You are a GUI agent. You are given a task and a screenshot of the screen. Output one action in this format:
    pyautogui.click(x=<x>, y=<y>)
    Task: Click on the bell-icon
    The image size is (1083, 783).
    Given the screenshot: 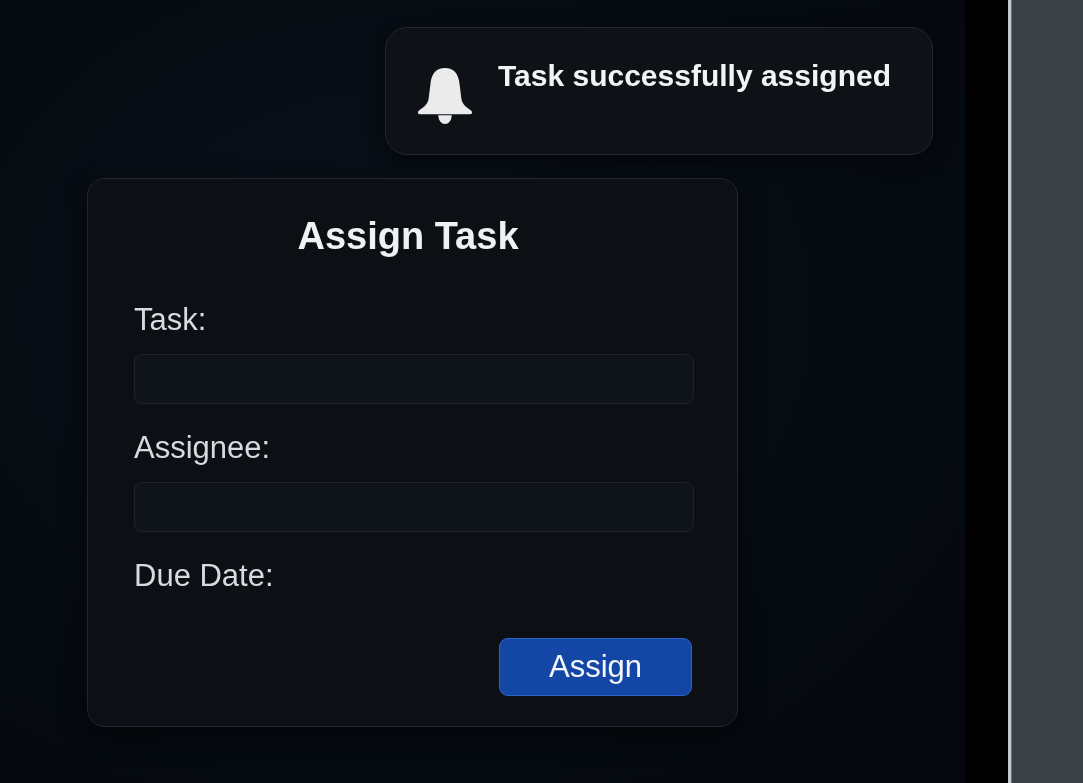 What is the action you would take?
    pyautogui.click(x=445, y=96)
    